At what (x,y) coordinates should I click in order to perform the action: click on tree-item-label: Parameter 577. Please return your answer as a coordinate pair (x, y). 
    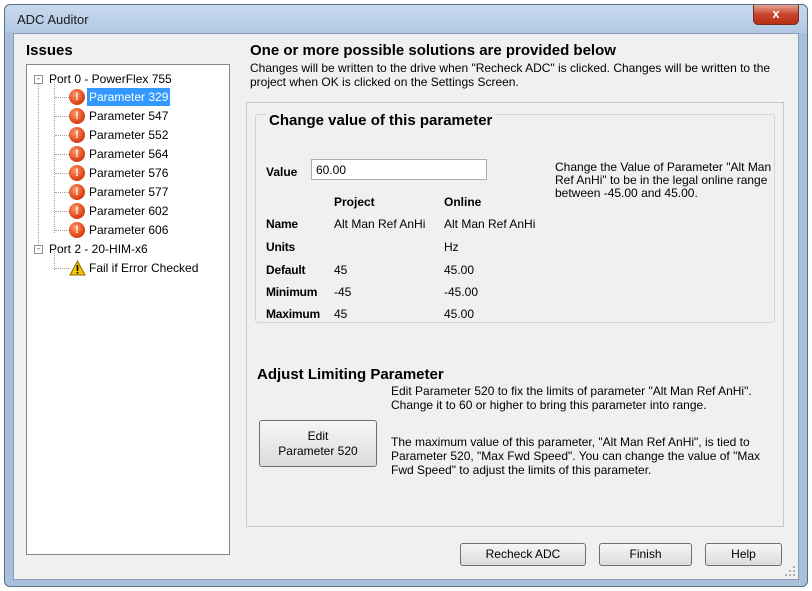
    Looking at the image, I should click on (129, 192).